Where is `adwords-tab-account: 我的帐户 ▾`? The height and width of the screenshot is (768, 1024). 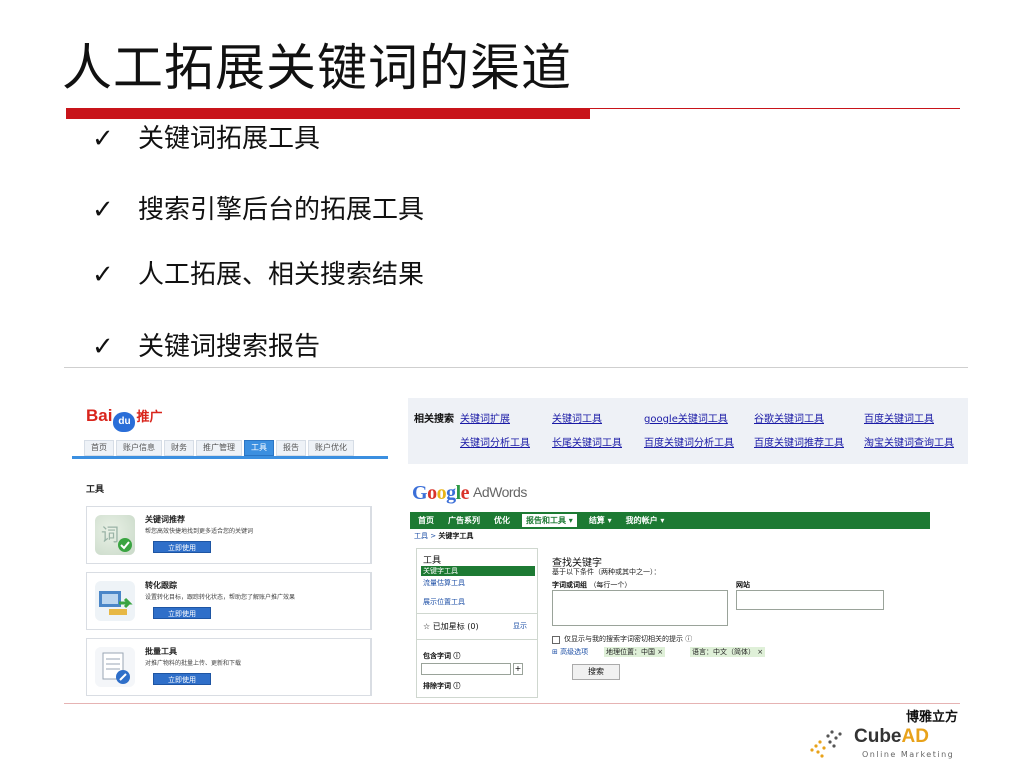
adwords-tab-account: 我的帐户 ▾ is located at coordinates (645, 520).